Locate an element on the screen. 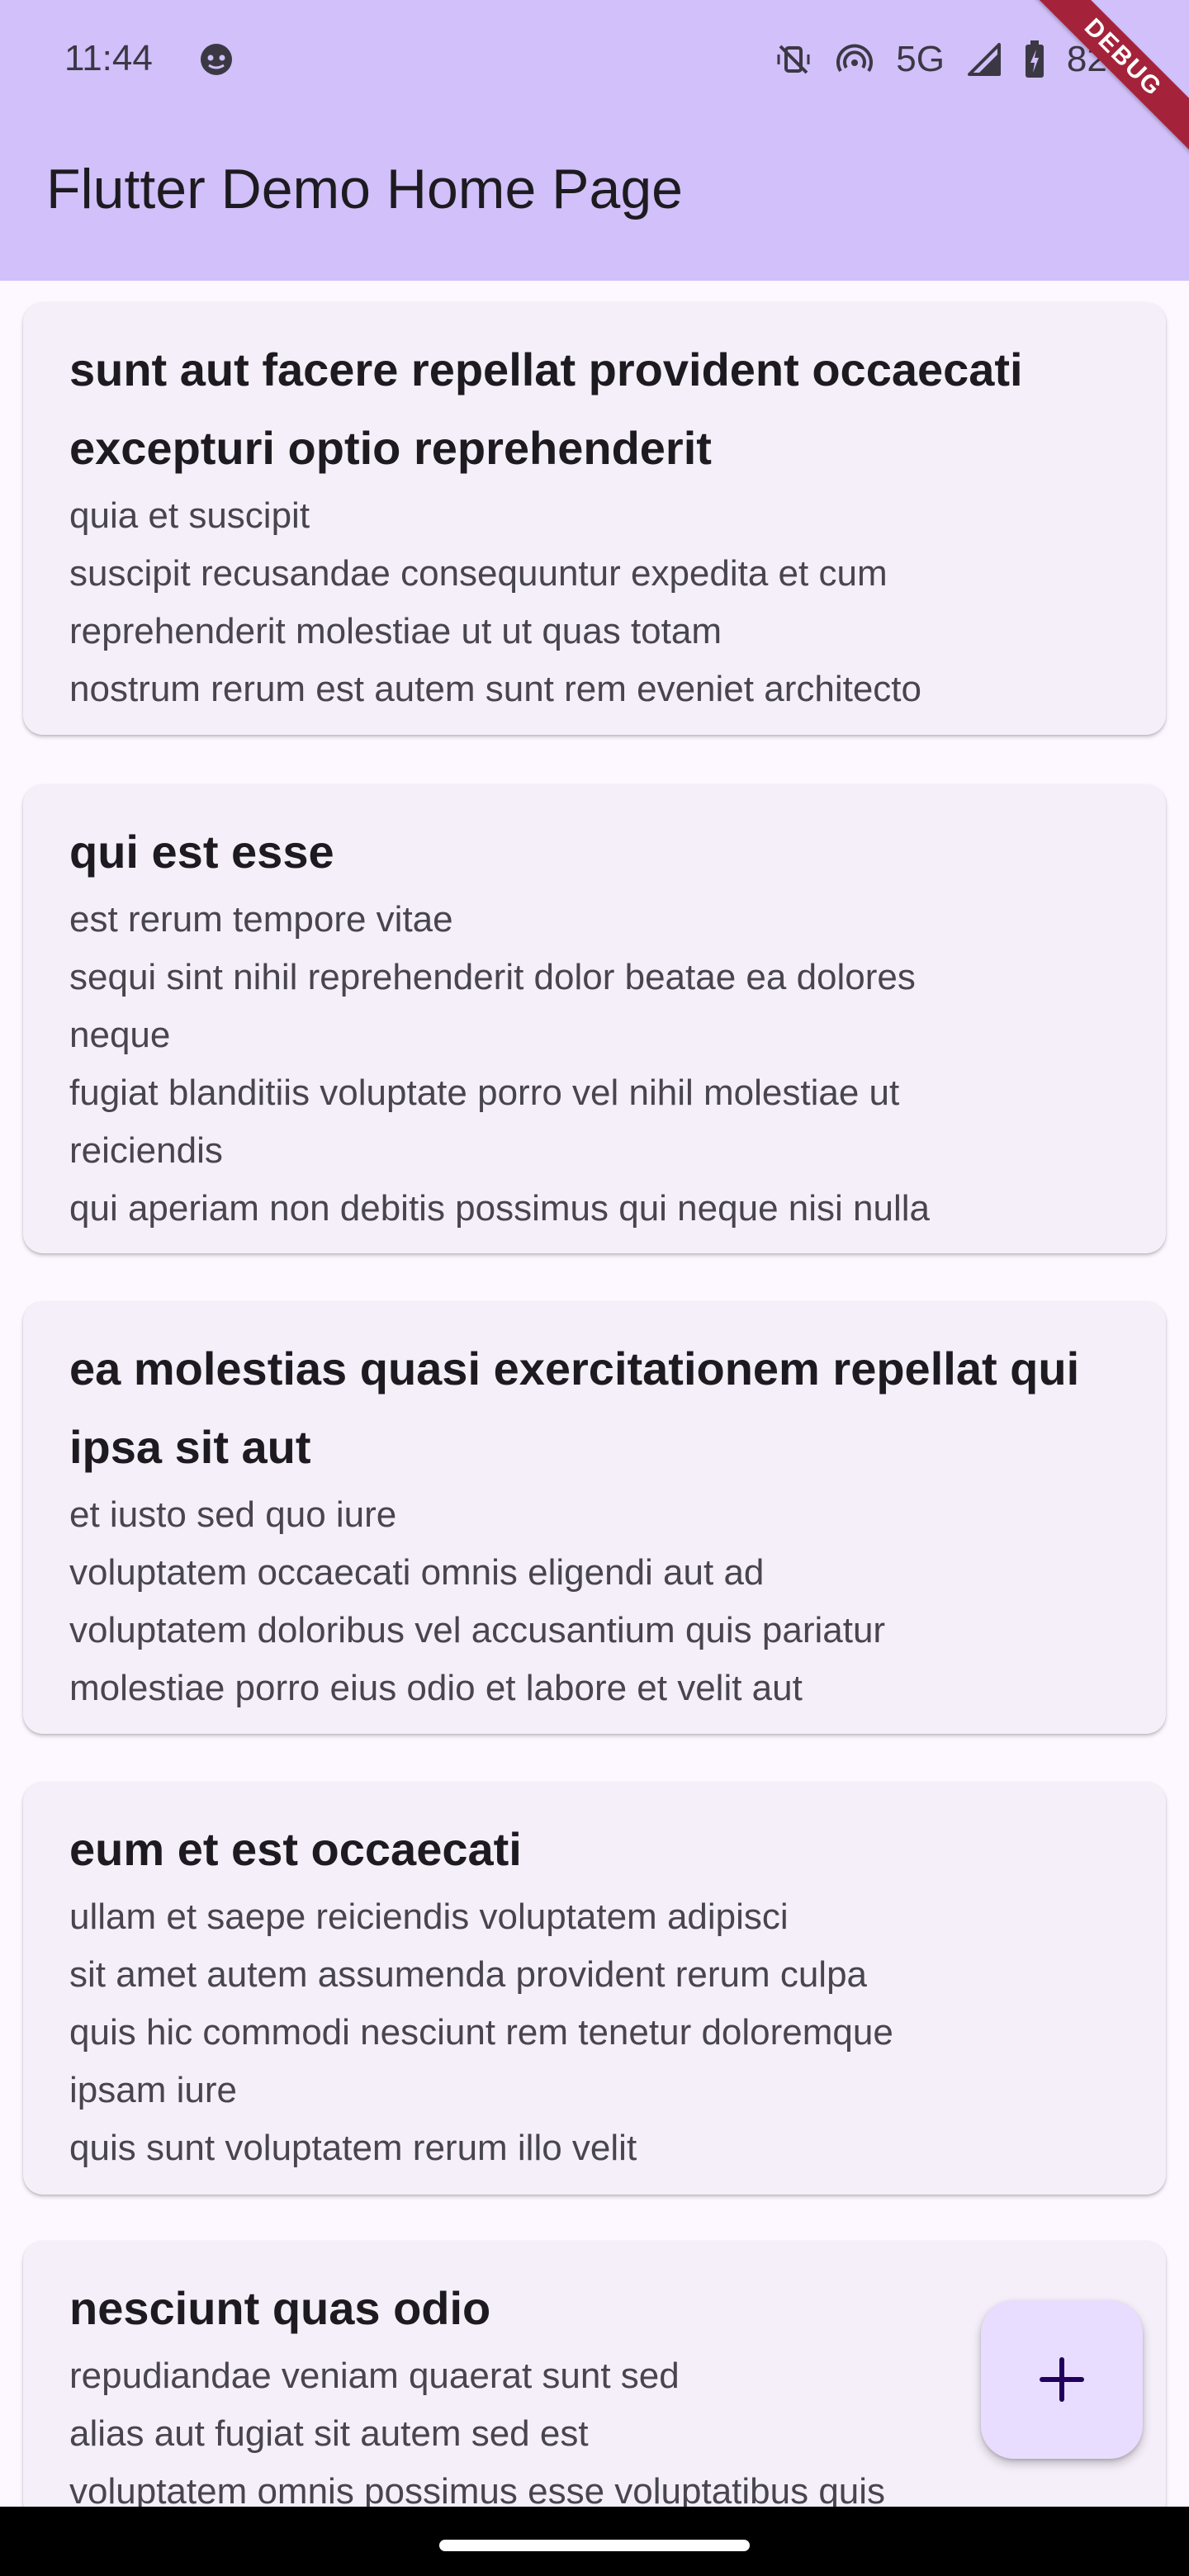  app-bar: 11:44 5G 82% Flutter Demo Home Page is located at coordinates (594, 140).